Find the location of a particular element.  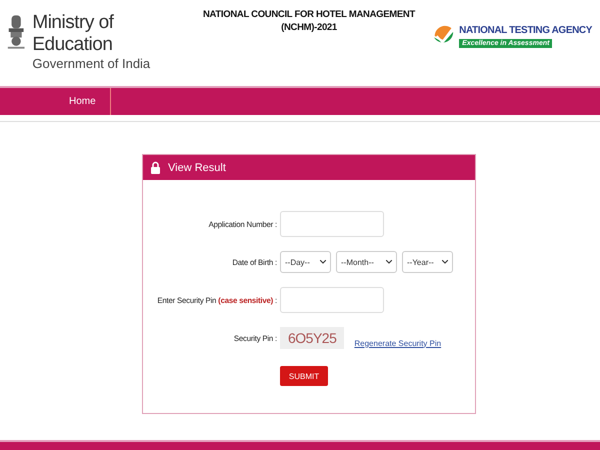

dropdown: --Month-- is located at coordinates (366, 262).